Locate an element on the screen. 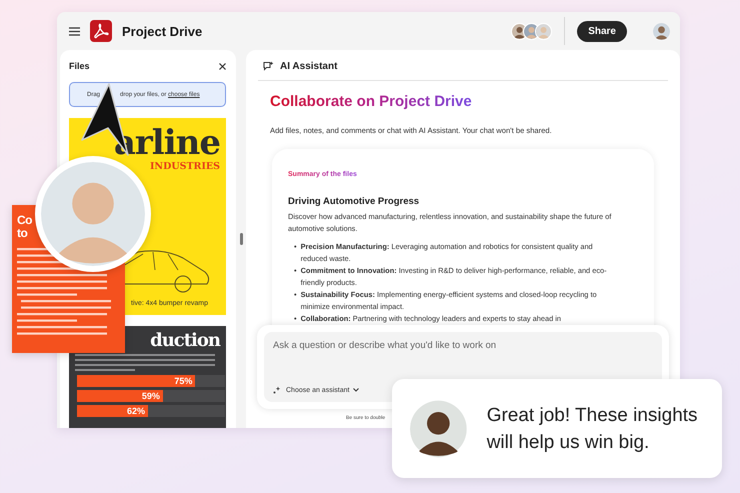 This screenshot has width=740, height=493. chat-sparkle-icon is located at coordinates (268, 66).